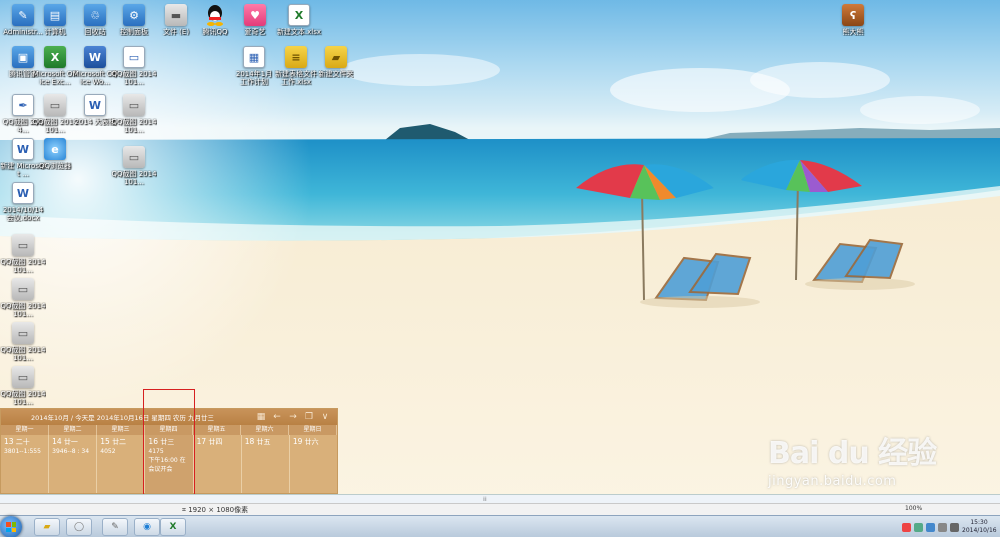 The image size is (1000, 537). What do you see at coordinates (23, 57) in the screenshot?
I see `network-icon: ▣` at bounding box center [23, 57].